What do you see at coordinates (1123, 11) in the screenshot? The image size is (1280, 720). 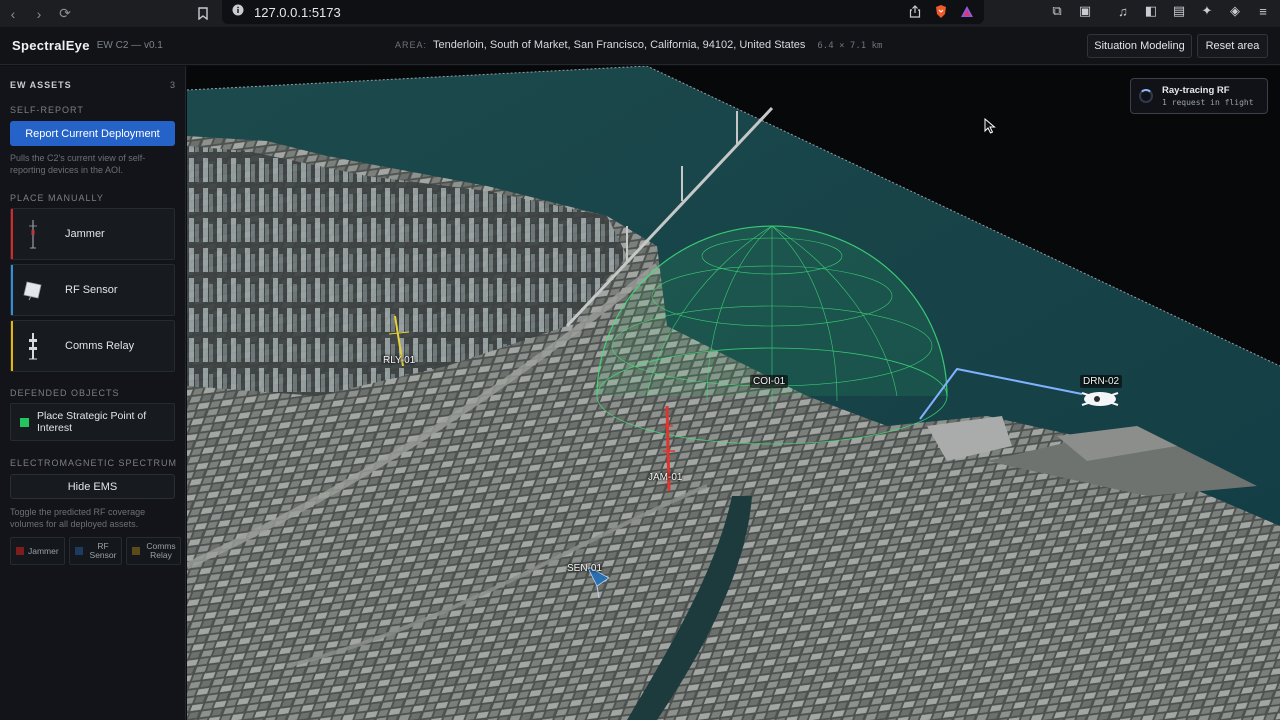 I see `music-icon: ♫` at bounding box center [1123, 11].